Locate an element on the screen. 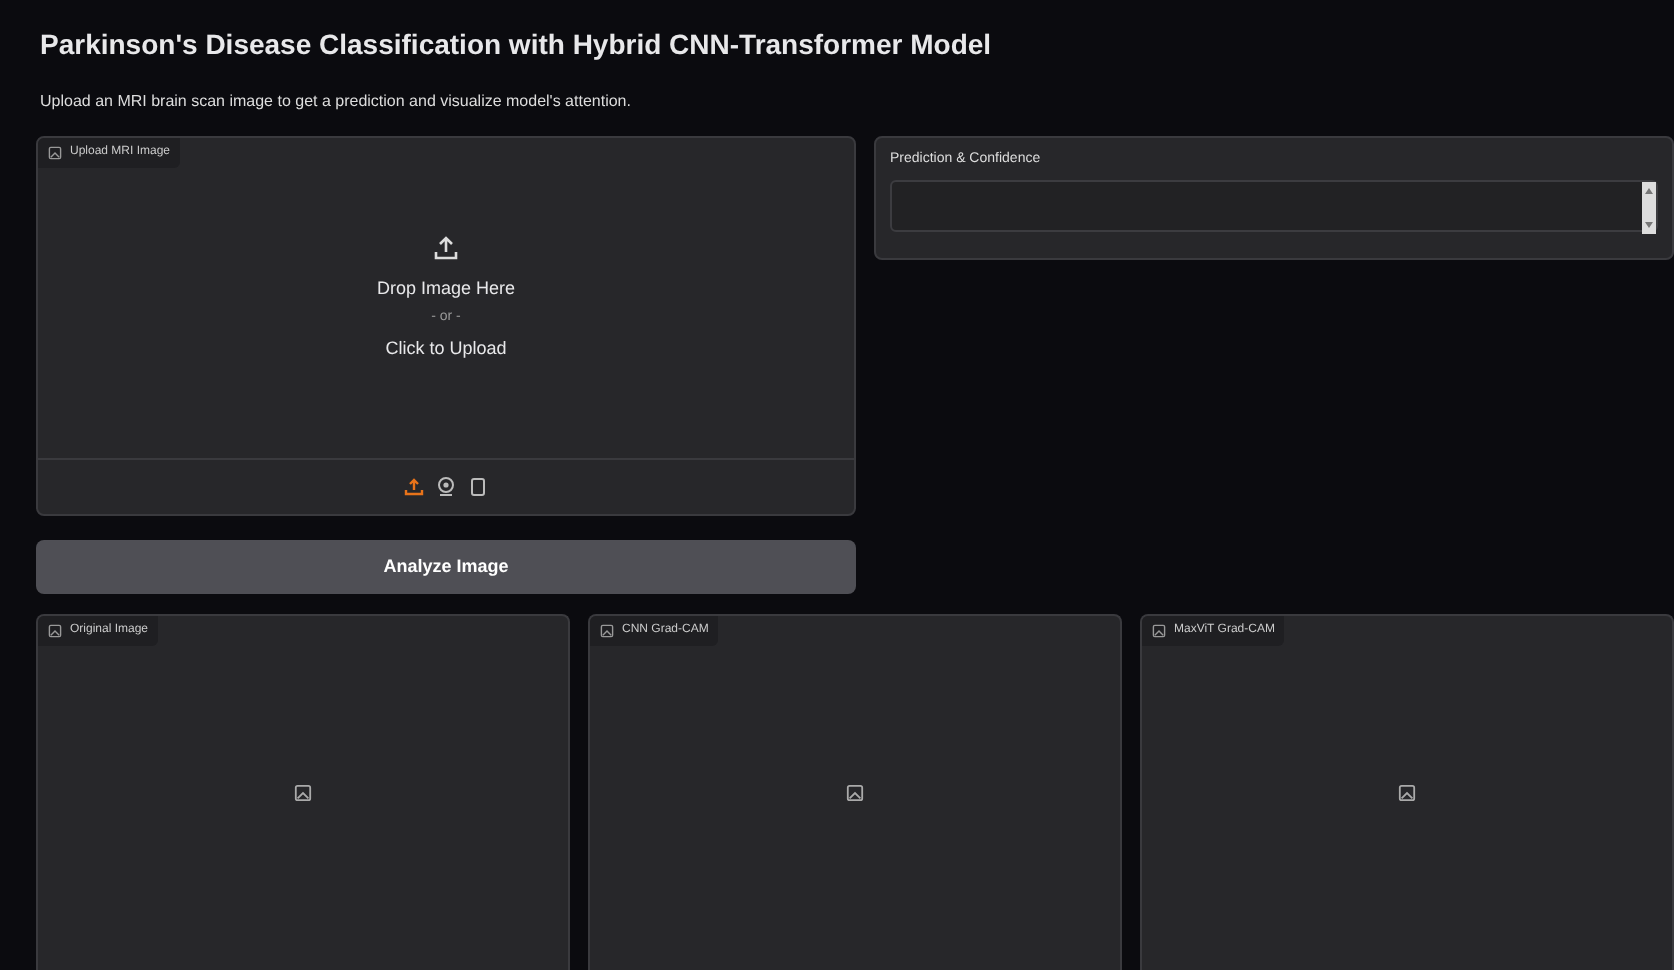 This screenshot has height=970, width=1674. drop-text: Drop Image Here is located at coordinates (446, 288).